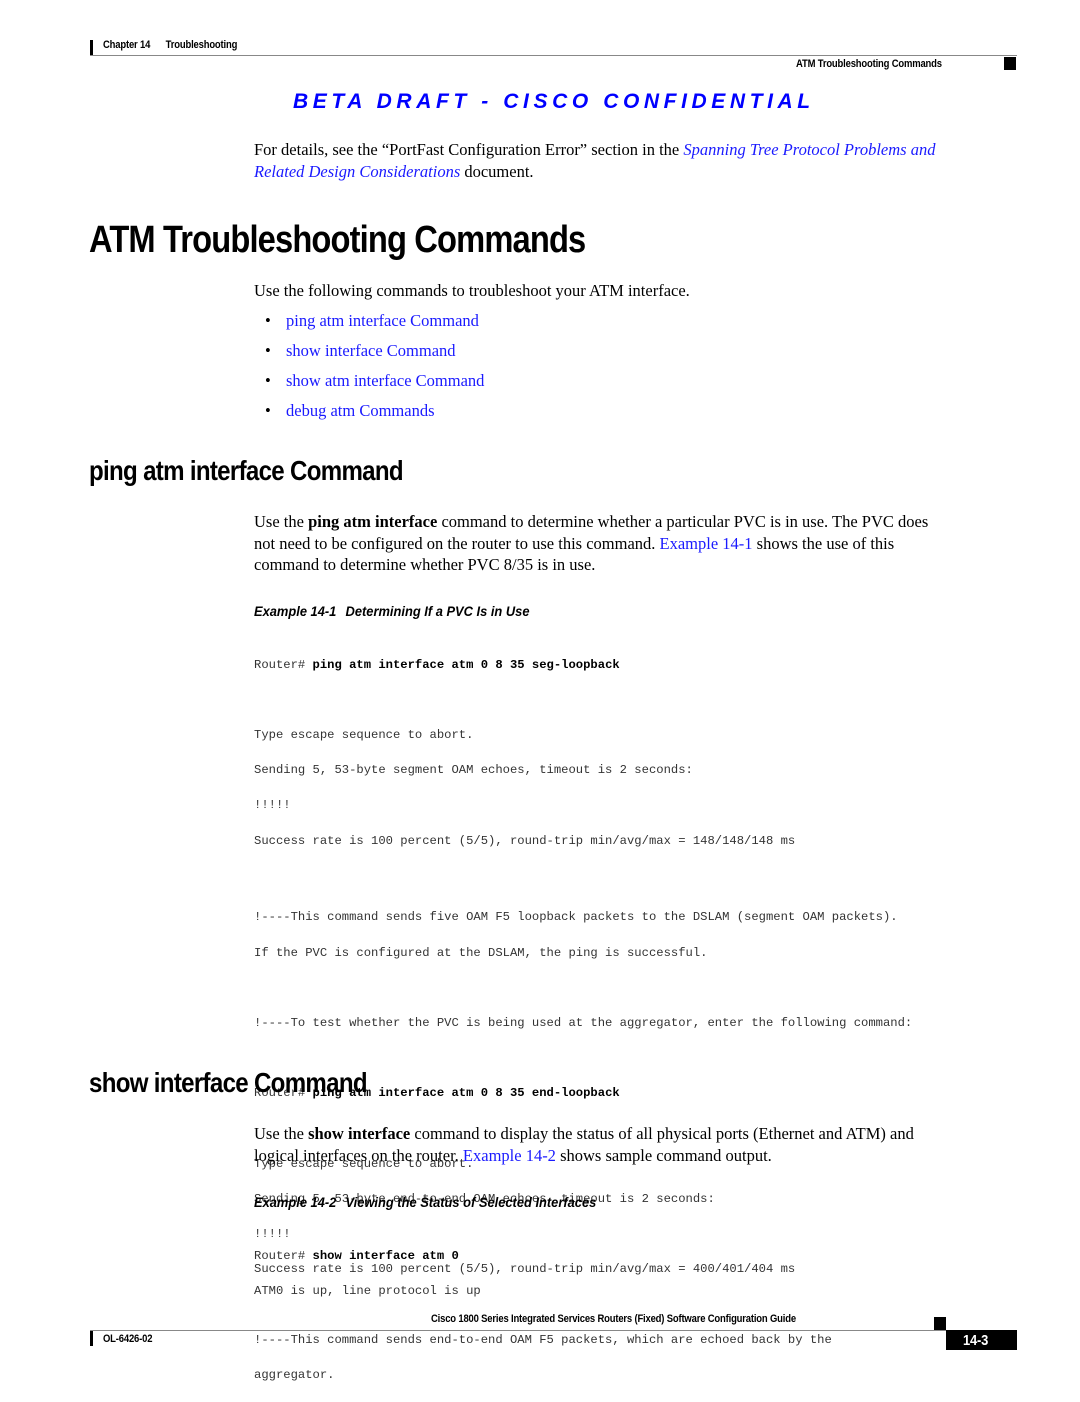 The image size is (1080, 1402). I want to click on code-command-line: Router# show interface atm 0, so click(367, 1257).